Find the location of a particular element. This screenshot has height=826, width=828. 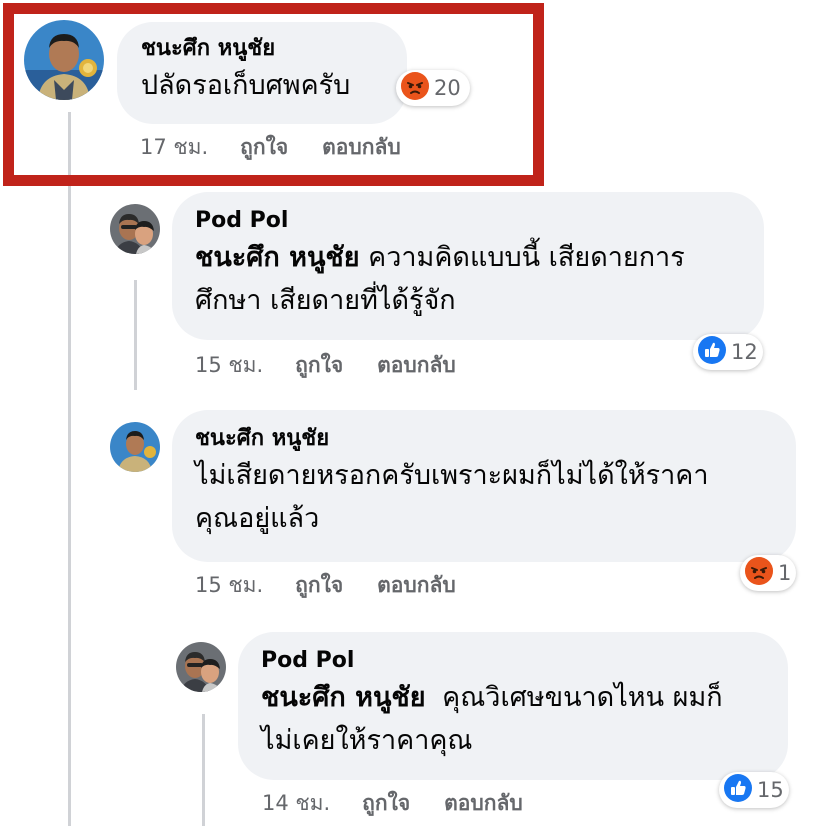

comment-text: ไม่เสียดายหรอกครับเพราะผมก็ไม่ได้ให้ราคา is located at coordinates (452, 476).